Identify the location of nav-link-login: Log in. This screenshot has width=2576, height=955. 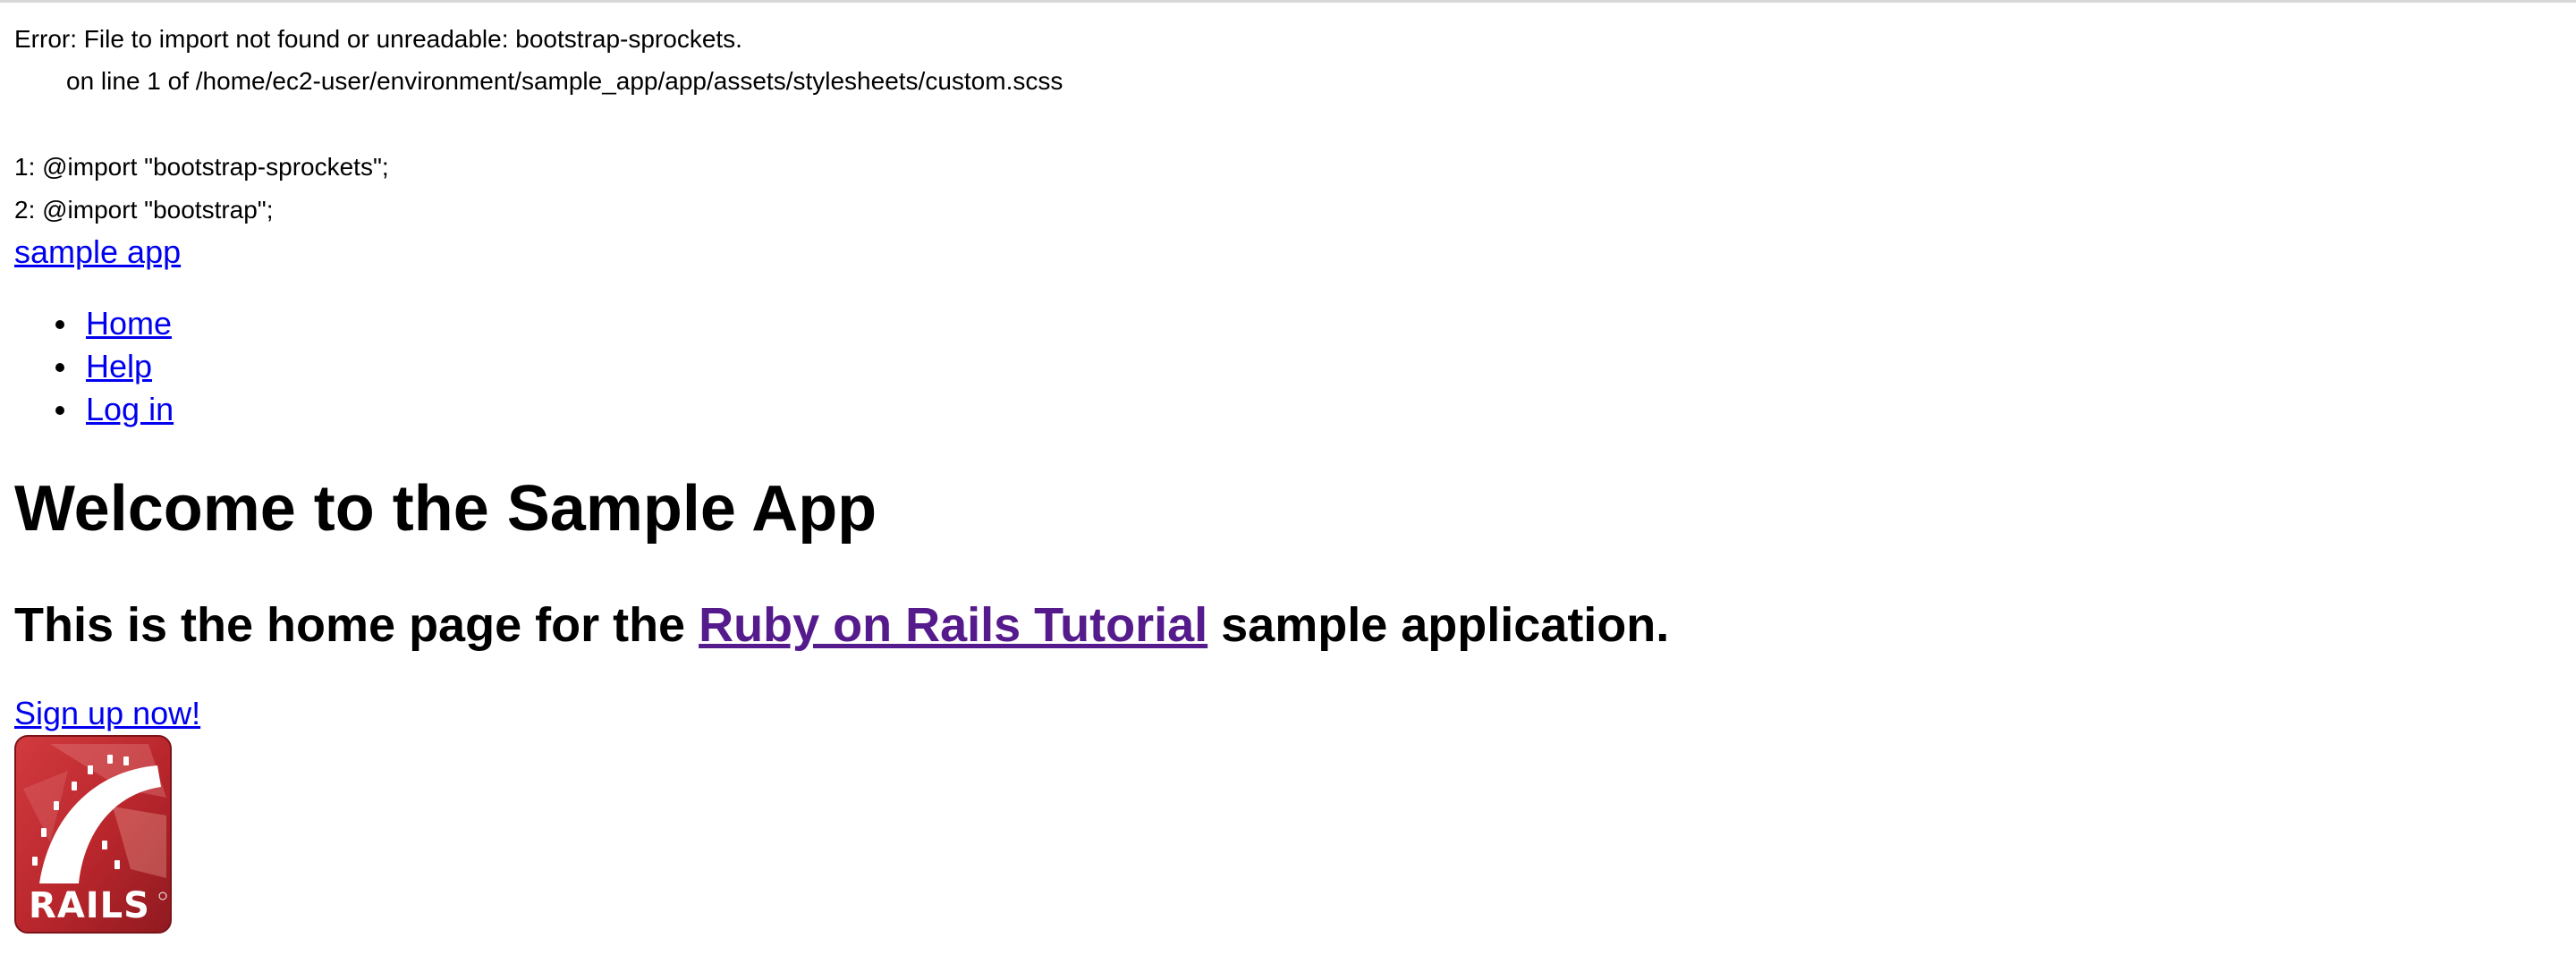
(130, 409).